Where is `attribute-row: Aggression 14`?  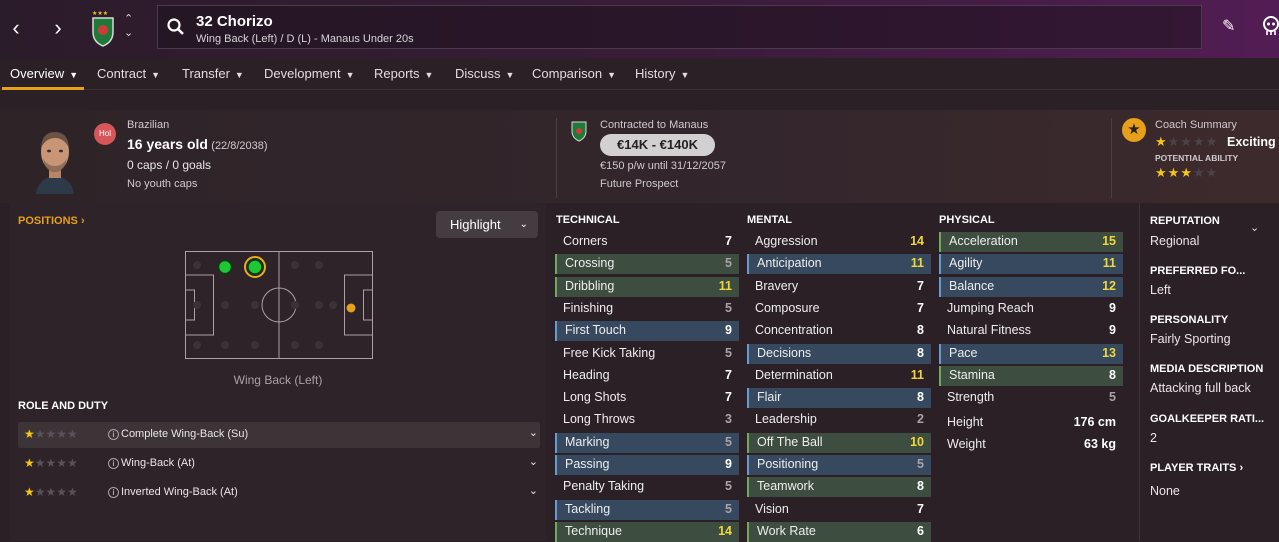 attribute-row: Aggression 14 is located at coordinates (839, 242).